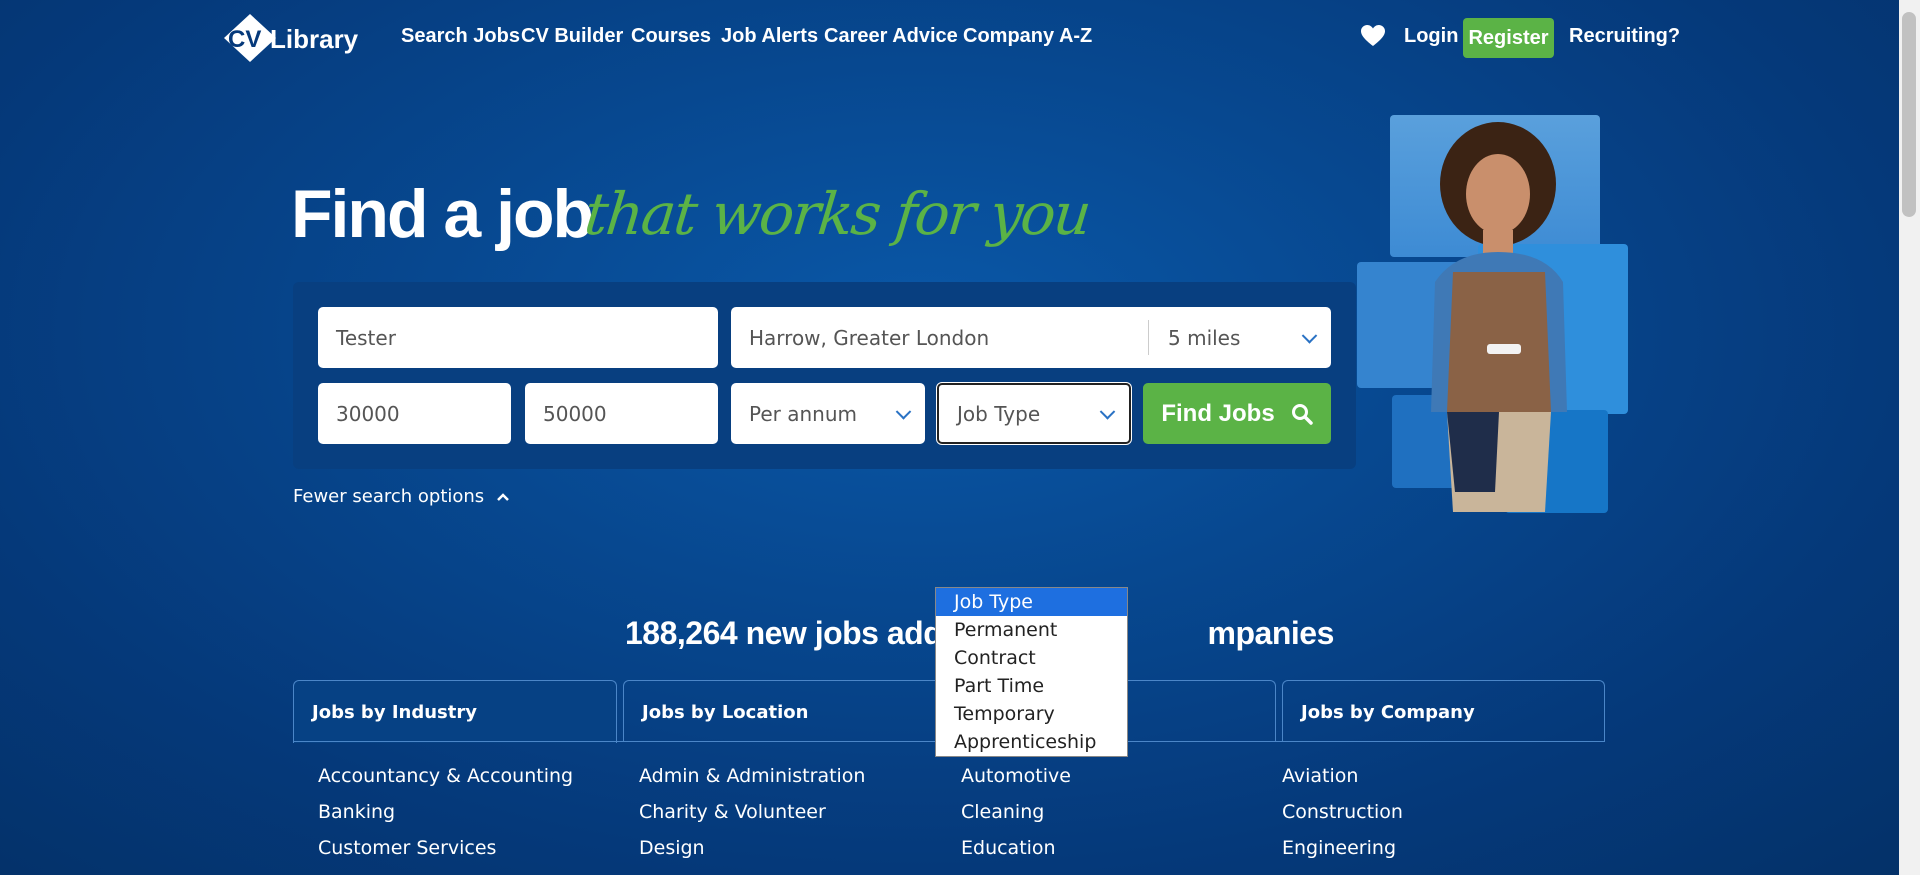 This screenshot has width=1920, height=875. What do you see at coordinates (792, 633) in the screenshot?
I see `jobs-count-left: 188,264 new jobs adde` at bounding box center [792, 633].